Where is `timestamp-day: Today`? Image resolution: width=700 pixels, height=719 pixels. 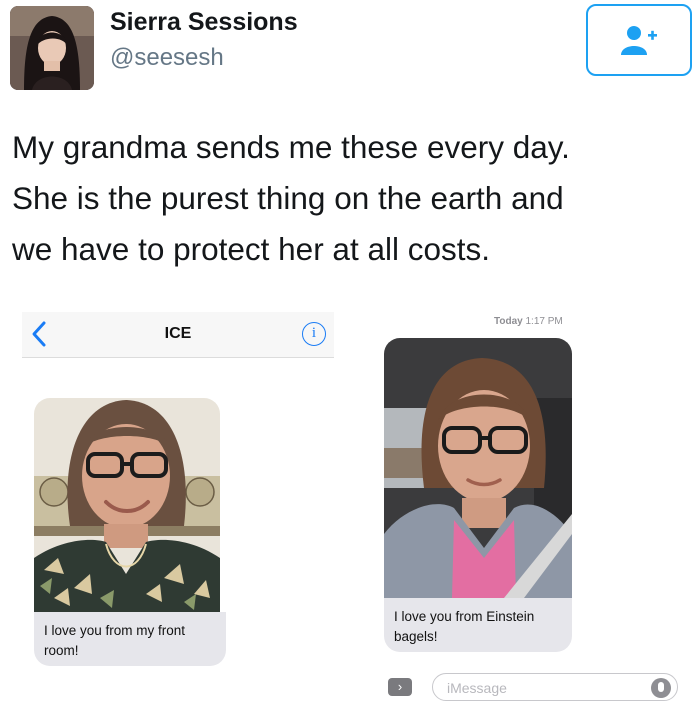 timestamp-day: Today is located at coordinates (508, 321).